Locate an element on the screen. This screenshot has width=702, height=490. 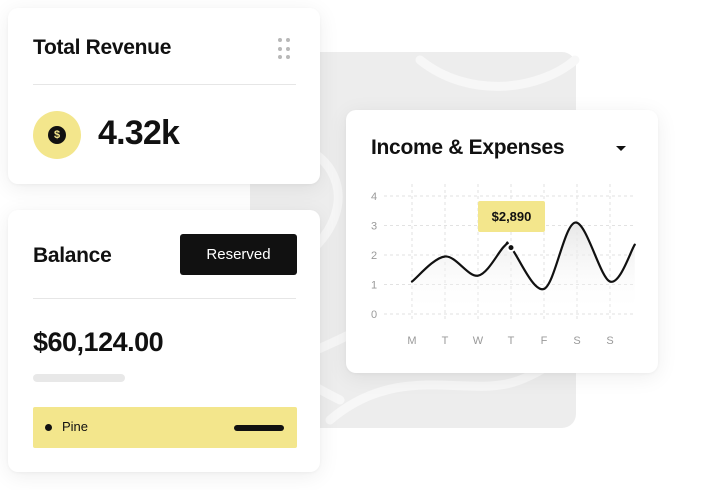
coin-symbol: $ is located at coordinates (57, 135).